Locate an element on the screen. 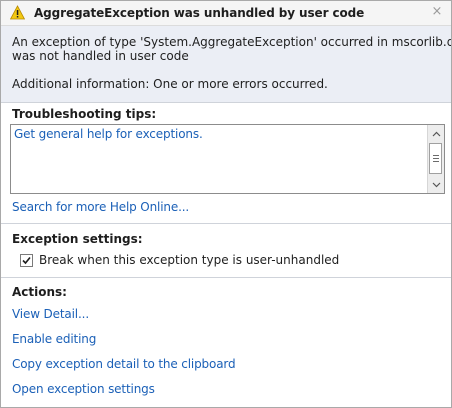 This screenshot has height=408, width=452. warning-icon is located at coordinates (17, 12).